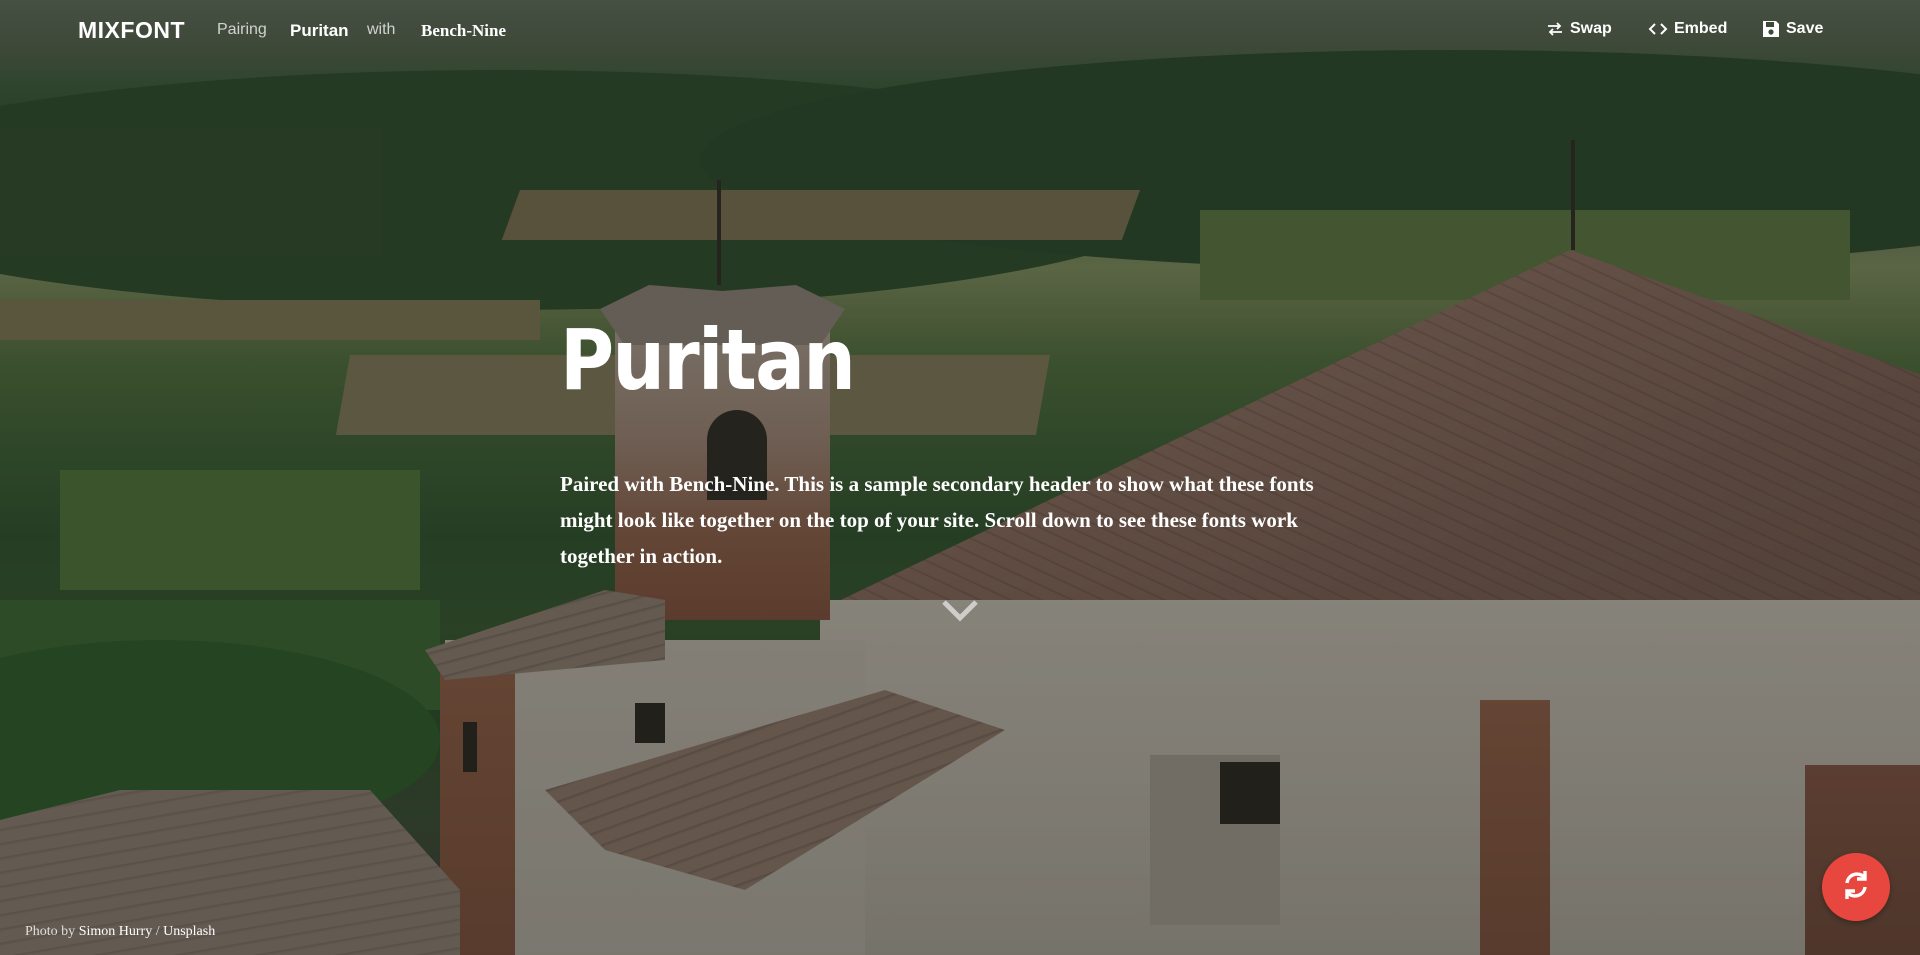 The height and width of the screenshot is (955, 1920). What do you see at coordinates (116, 931) in the screenshot?
I see `credit-author-link: Simon Hurry` at bounding box center [116, 931].